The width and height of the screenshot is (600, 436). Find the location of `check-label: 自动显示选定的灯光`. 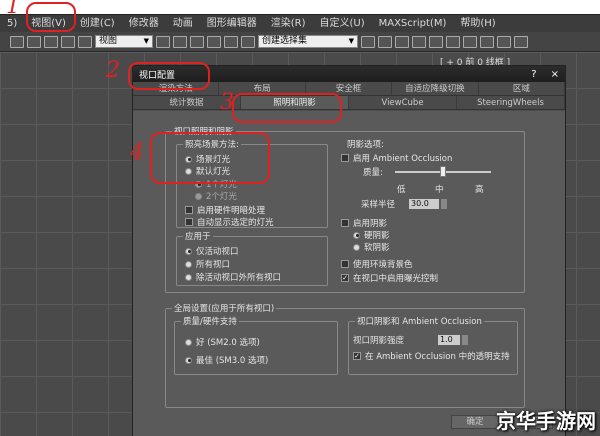

check-label: 自动显示选定的灯光 is located at coordinates (235, 223).